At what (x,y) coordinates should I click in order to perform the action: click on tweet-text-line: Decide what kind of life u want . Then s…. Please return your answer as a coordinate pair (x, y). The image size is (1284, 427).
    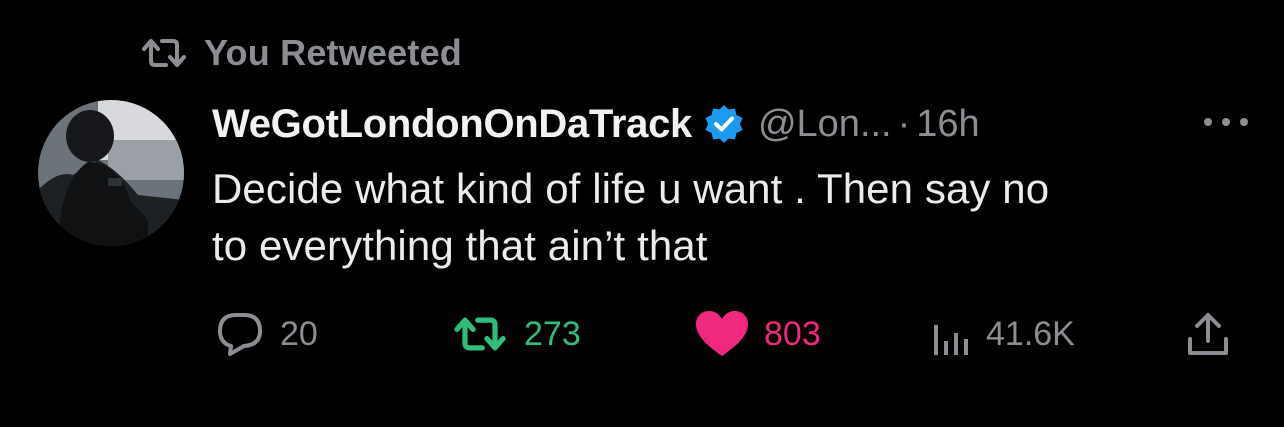
    Looking at the image, I should click on (631, 188).